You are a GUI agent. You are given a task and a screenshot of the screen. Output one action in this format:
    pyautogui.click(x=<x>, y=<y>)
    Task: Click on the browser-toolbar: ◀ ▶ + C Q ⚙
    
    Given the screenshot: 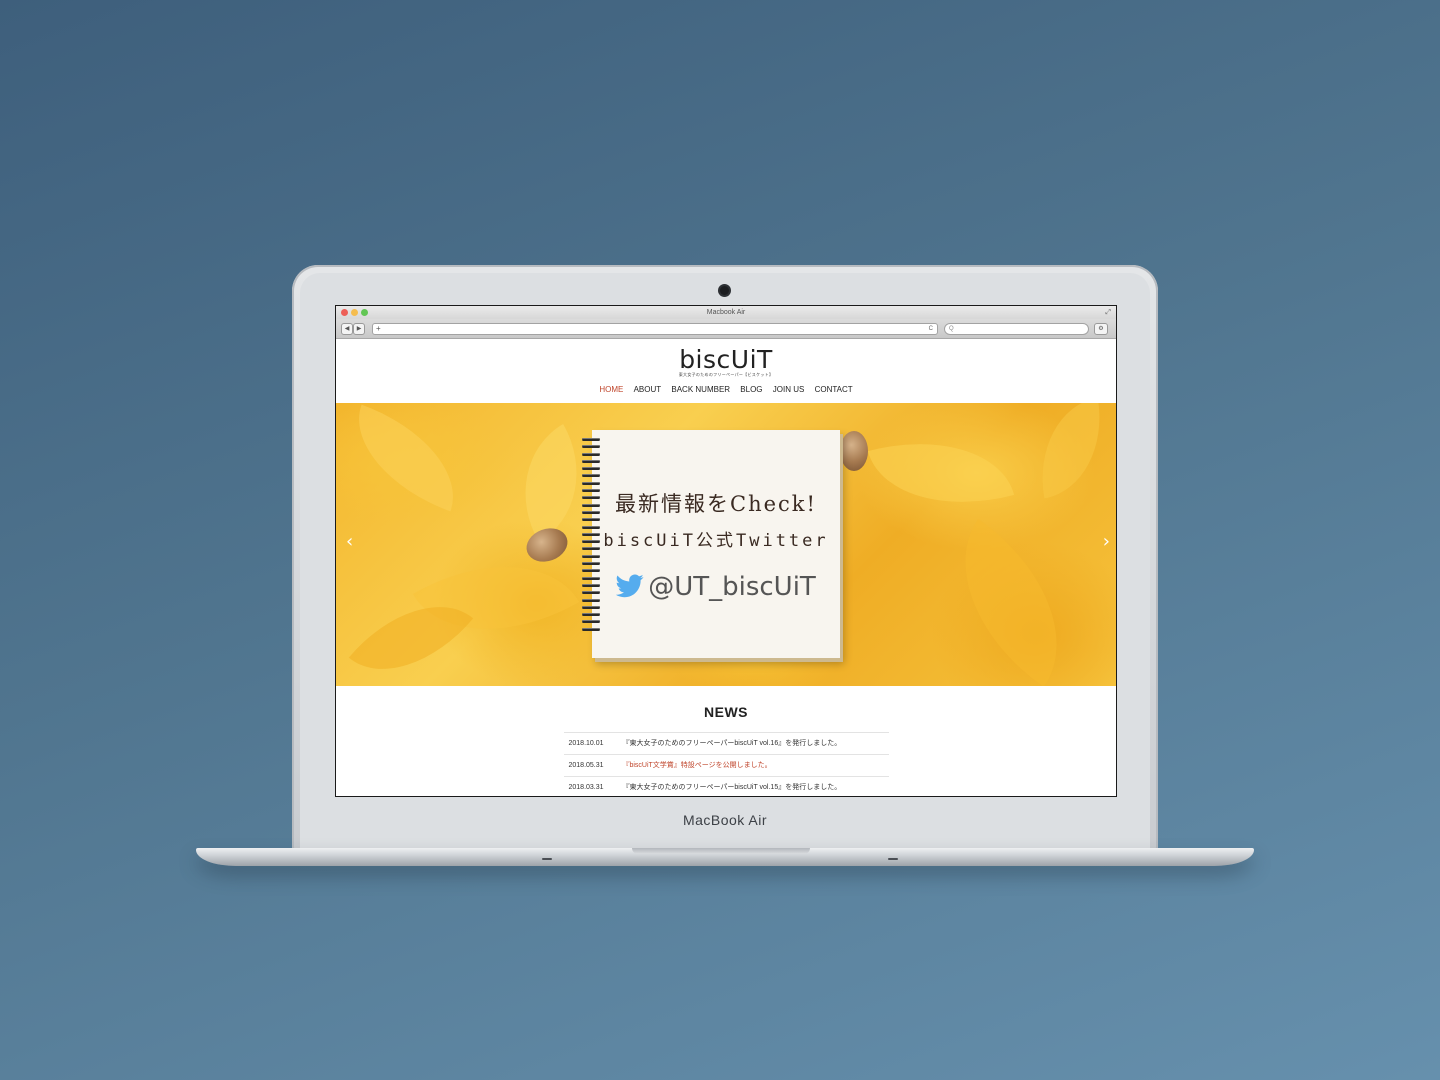 What is the action you would take?
    pyautogui.click(x=726, y=329)
    